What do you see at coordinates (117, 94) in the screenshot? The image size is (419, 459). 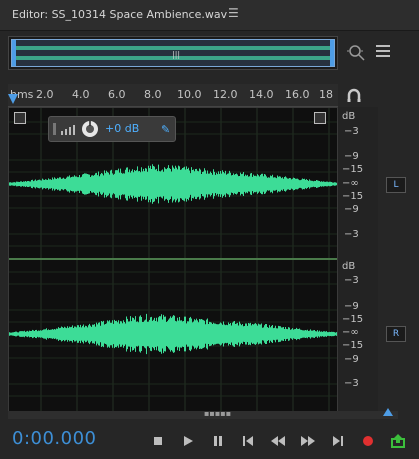 I see `ruler-tick: 6.0` at bounding box center [117, 94].